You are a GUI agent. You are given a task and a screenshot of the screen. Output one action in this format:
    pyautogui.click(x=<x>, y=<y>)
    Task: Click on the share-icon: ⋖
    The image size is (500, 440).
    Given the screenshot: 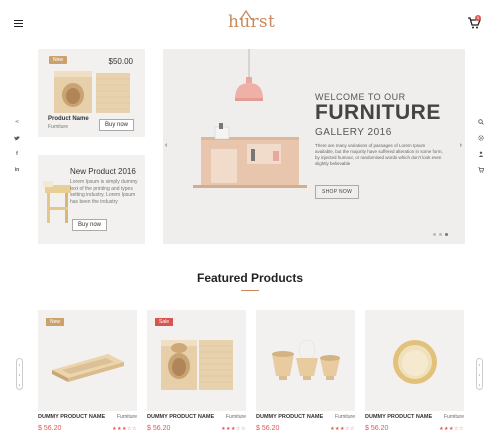 What is the action you would take?
    pyautogui.click(x=17, y=122)
    